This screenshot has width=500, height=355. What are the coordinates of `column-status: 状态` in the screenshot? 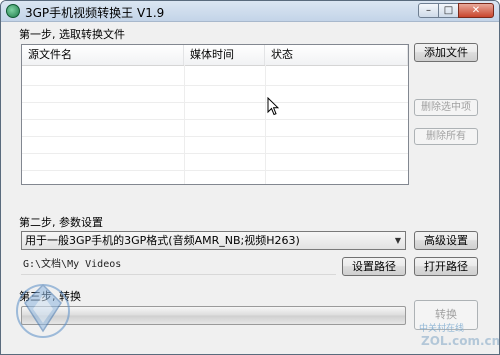 It's located at (336, 55).